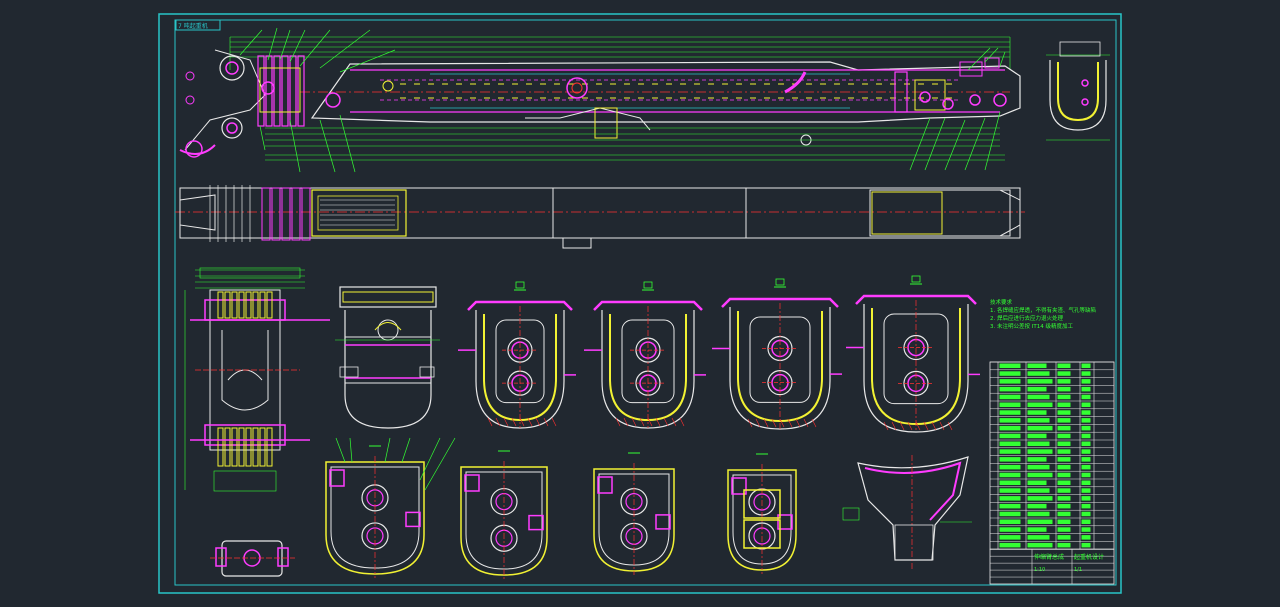 This screenshot has height=607, width=1280. What do you see at coordinates (634, 513) in the screenshot?
I see `lower-section-g` at bounding box center [634, 513].